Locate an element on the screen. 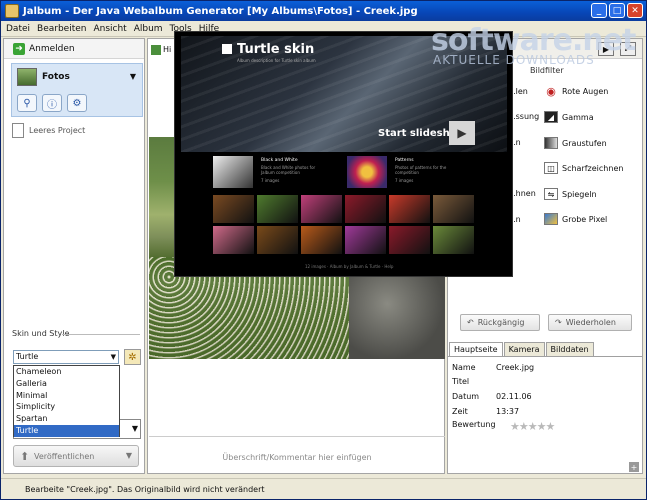 Image resolution: width=647 pixels, height=500 pixels. prop-value: Creek.jpg is located at coordinates (515, 367).